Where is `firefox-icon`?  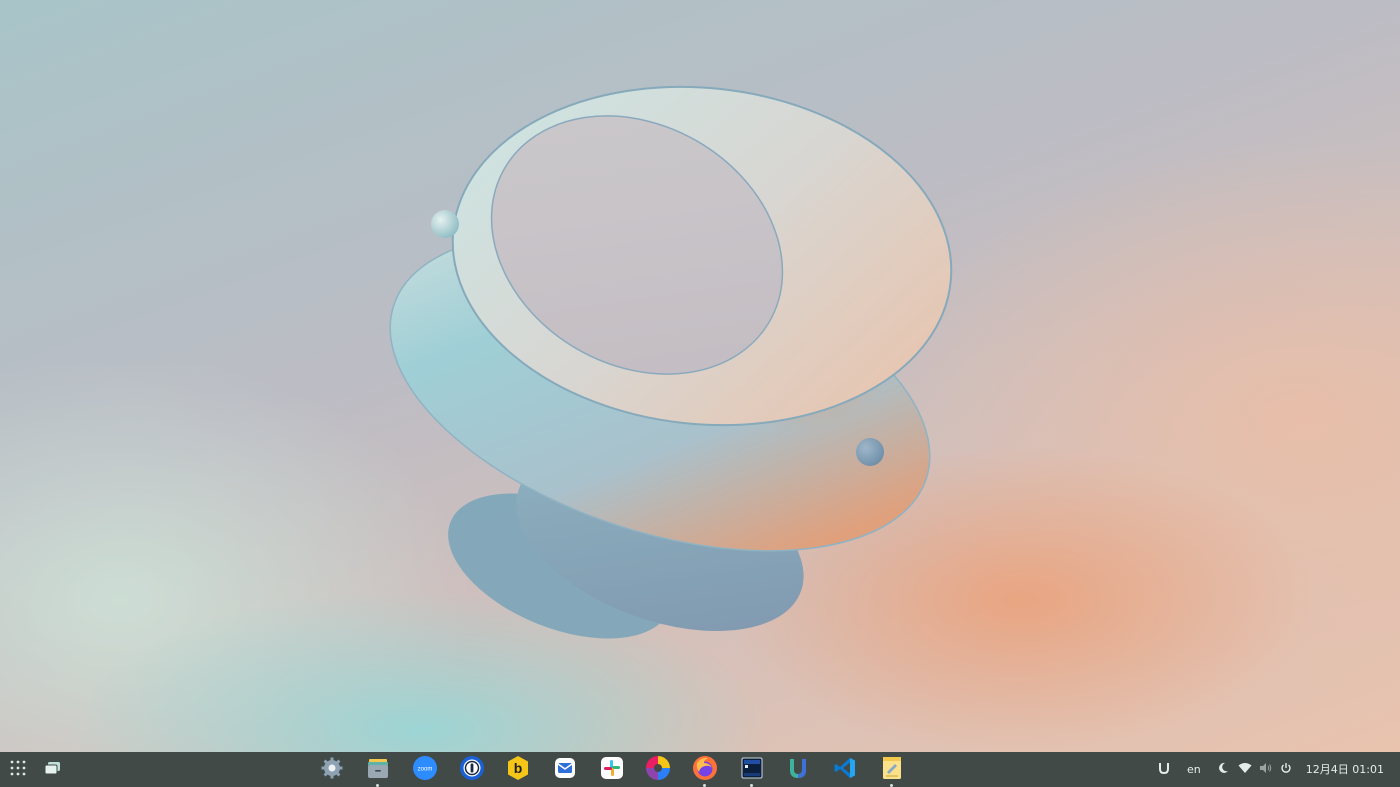
firefox-icon is located at coordinates (705, 770).